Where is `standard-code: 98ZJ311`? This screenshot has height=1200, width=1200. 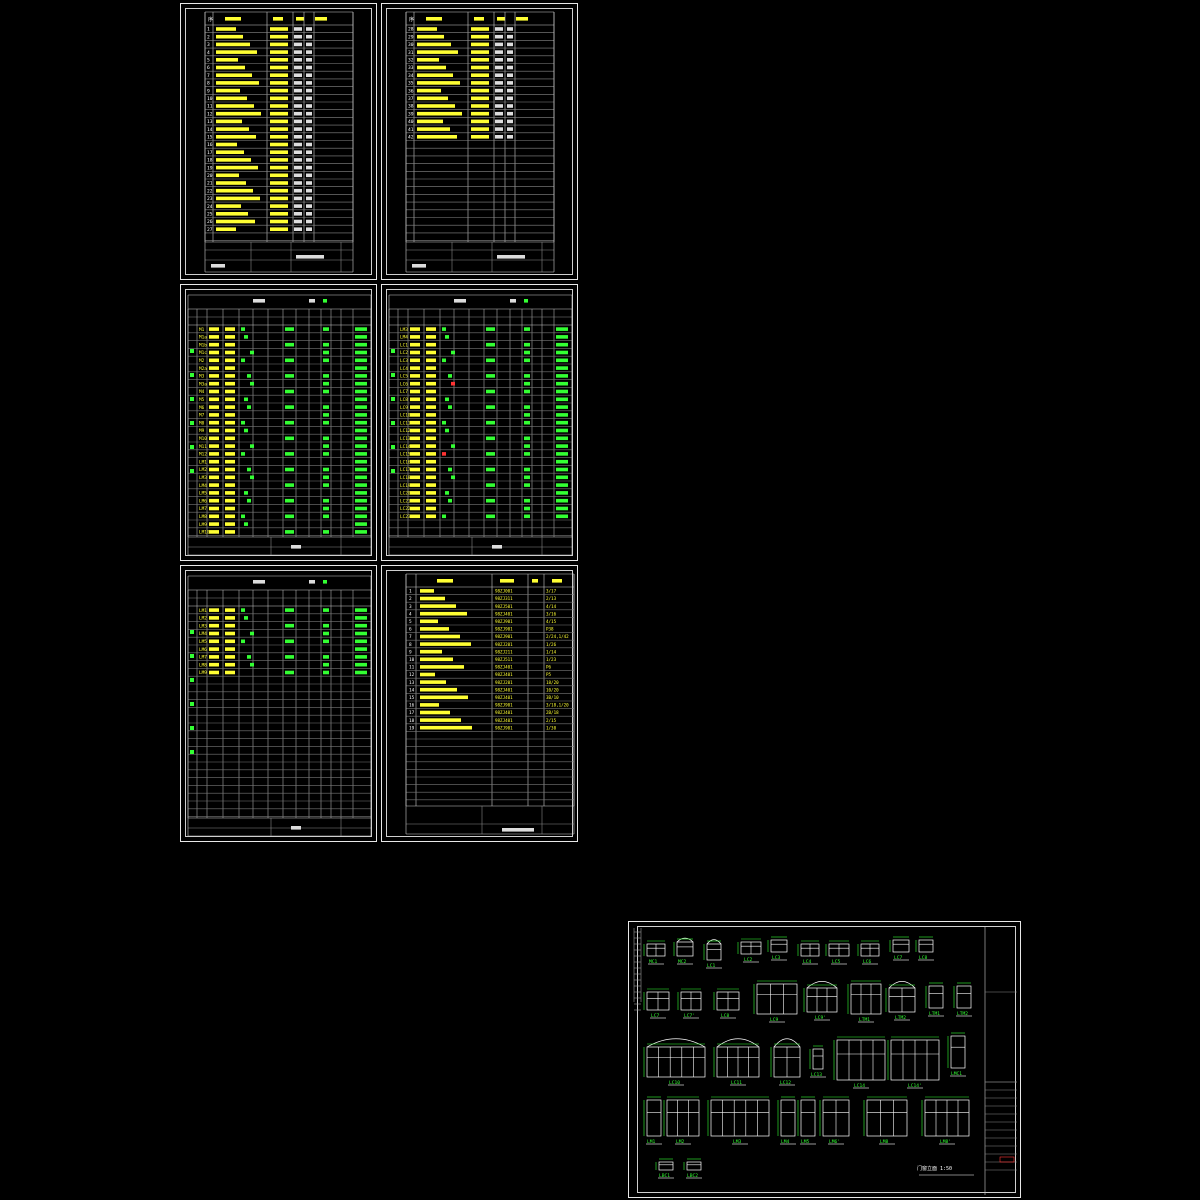 standard-code: 98ZJ311 is located at coordinates (504, 598).